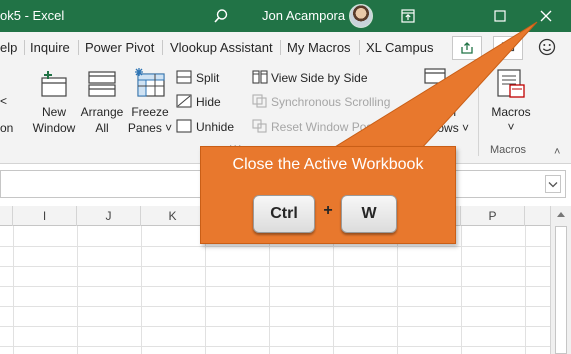 The image size is (571, 354). I want to click on share-button, so click(467, 48).